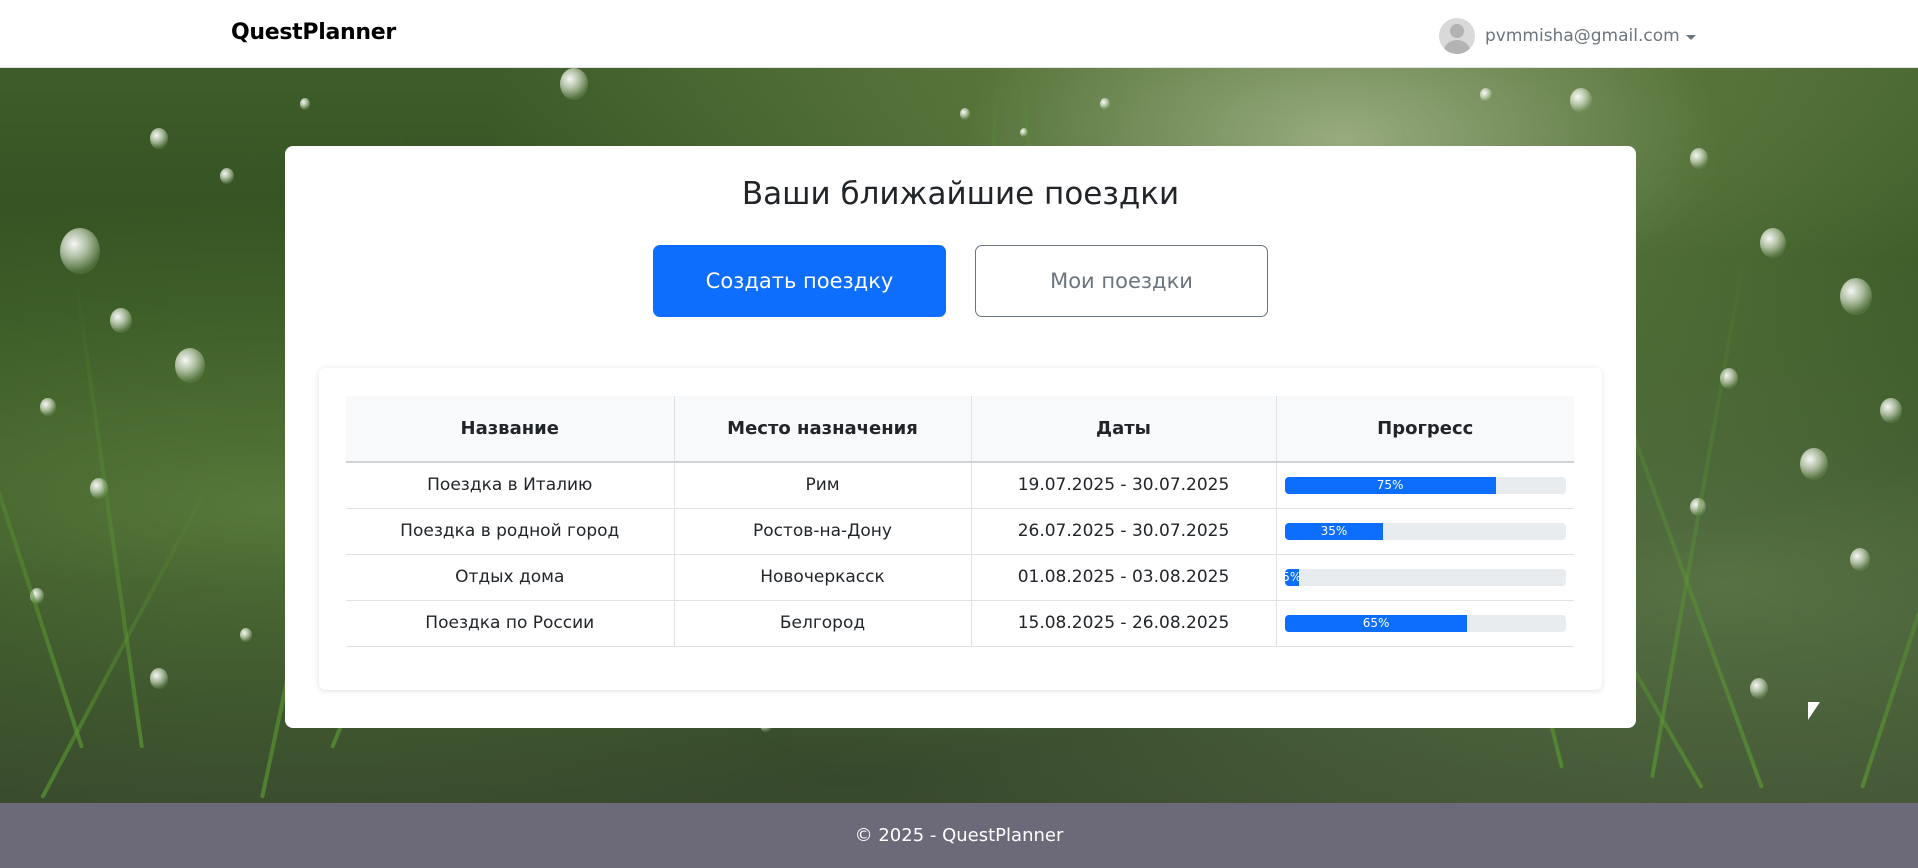  I want to click on column-header-progress: Прогресс, so click(1424, 429).